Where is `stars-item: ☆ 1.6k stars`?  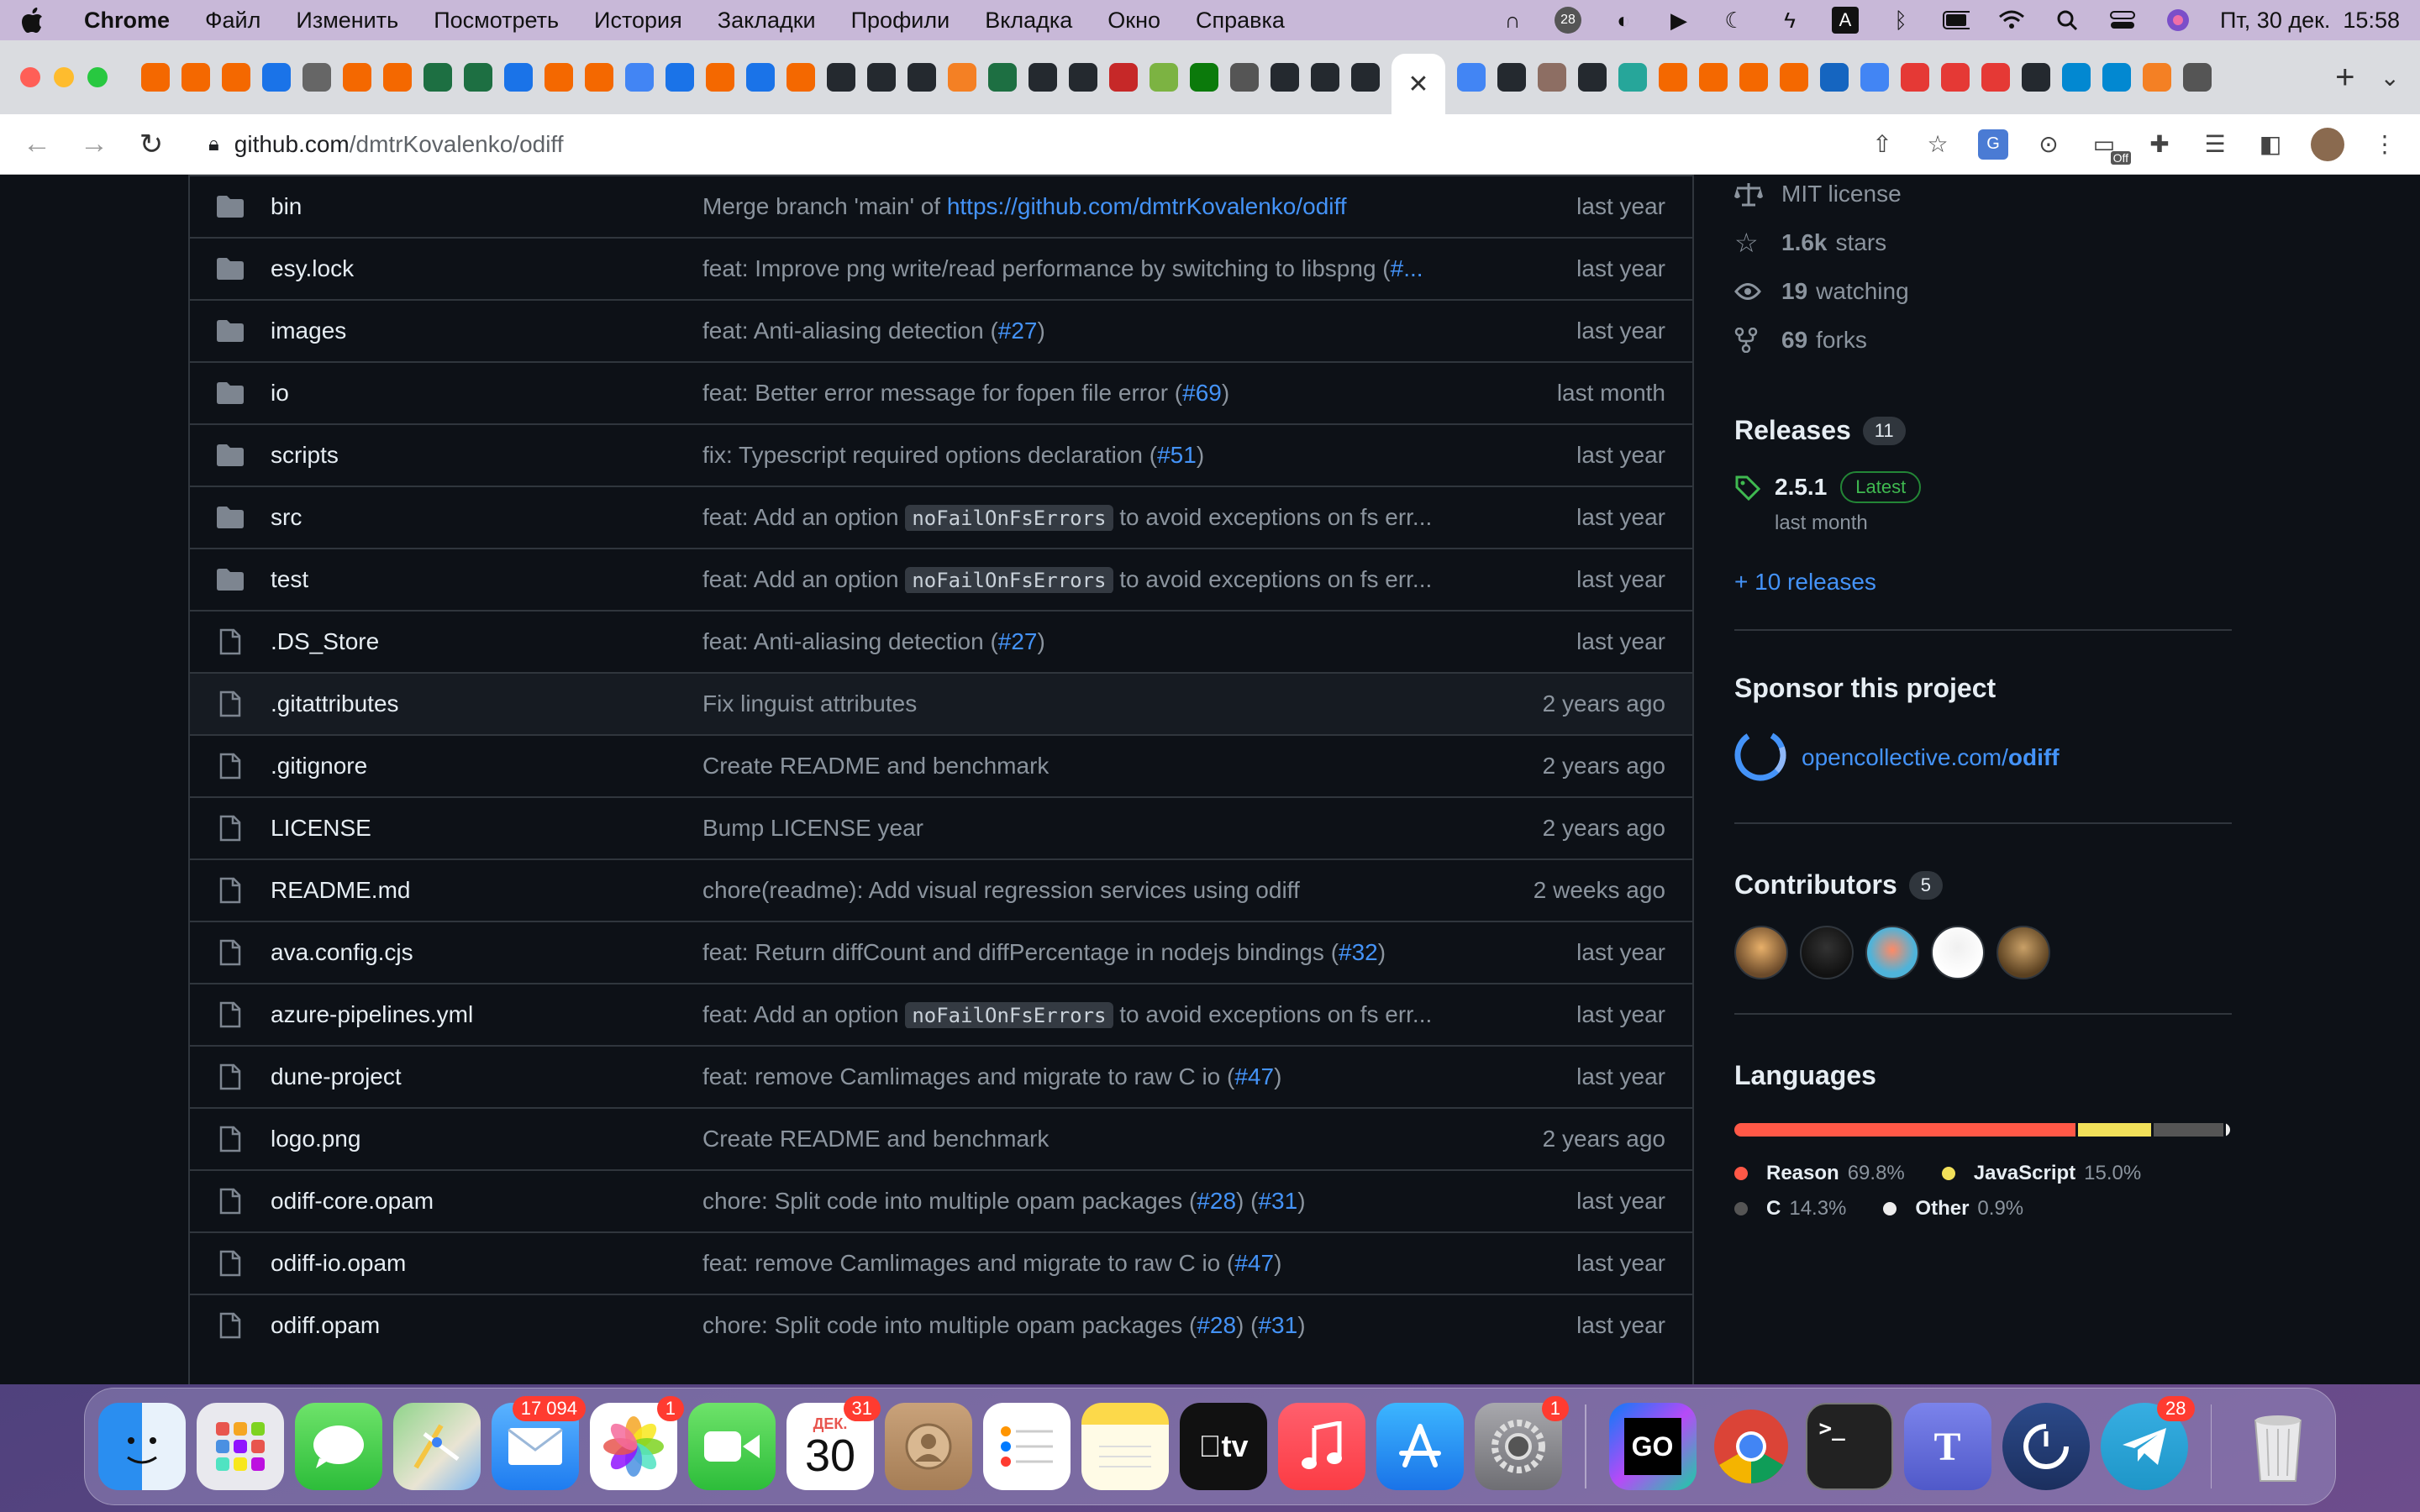 stars-item: ☆ 1.6k stars is located at coordinates (1983, 242).